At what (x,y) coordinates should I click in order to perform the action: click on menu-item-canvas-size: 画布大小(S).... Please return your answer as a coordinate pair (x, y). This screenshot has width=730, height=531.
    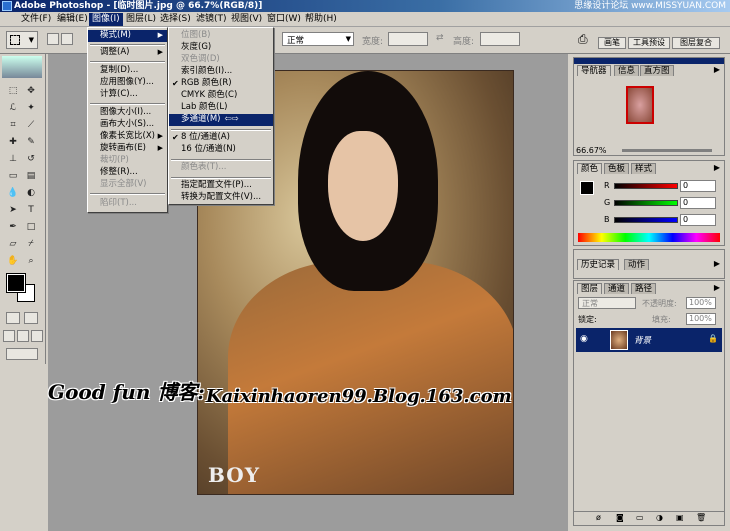
    Looking at the image, I should click on (127, 125).